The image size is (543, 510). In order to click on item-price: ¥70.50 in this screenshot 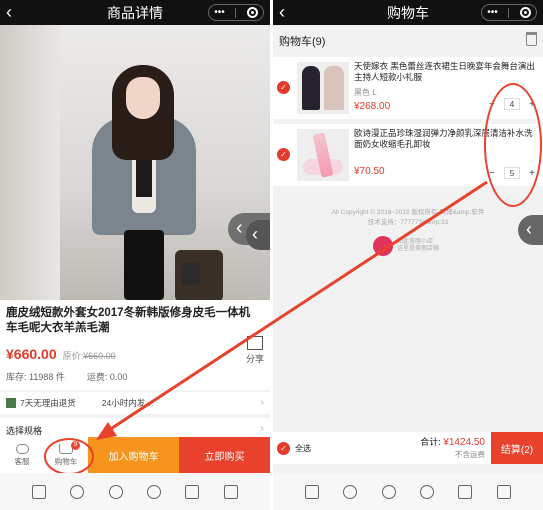, I will do `click(369, 171)`.